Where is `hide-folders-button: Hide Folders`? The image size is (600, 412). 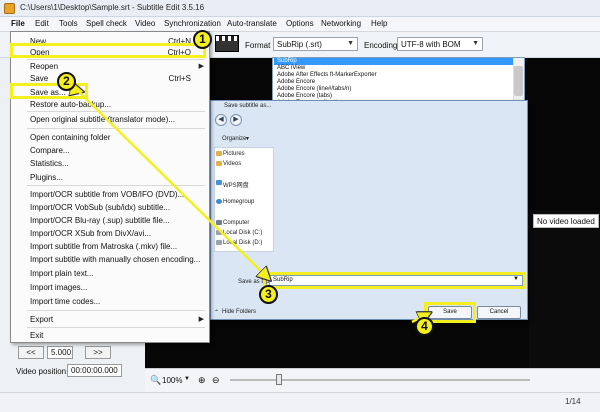
hide-folders-button: Hide Folders is located at coordinates (239, 312).